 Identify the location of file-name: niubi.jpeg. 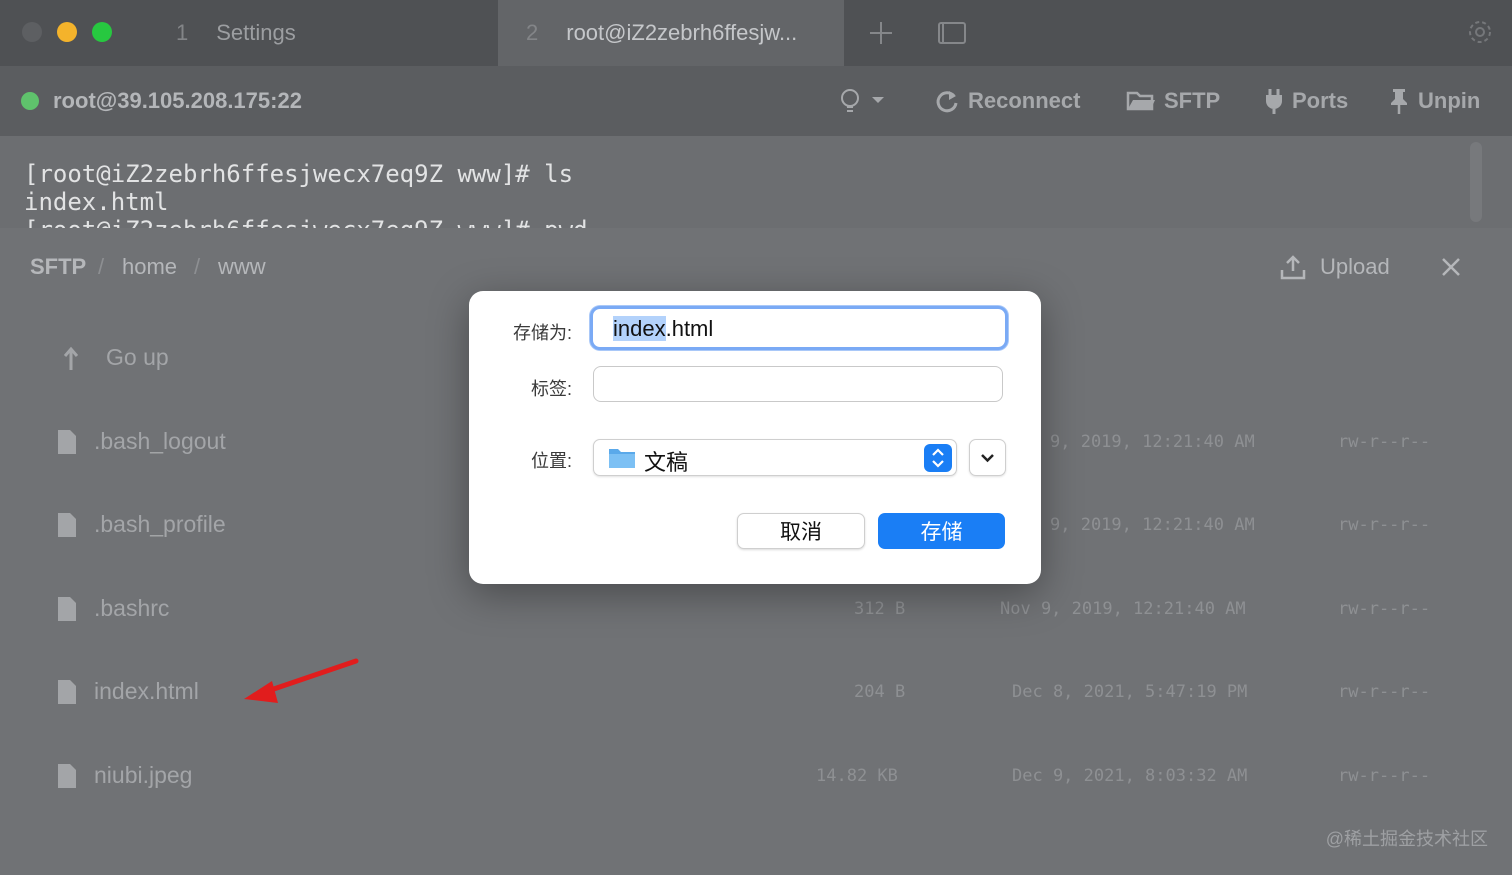
(143, 775).